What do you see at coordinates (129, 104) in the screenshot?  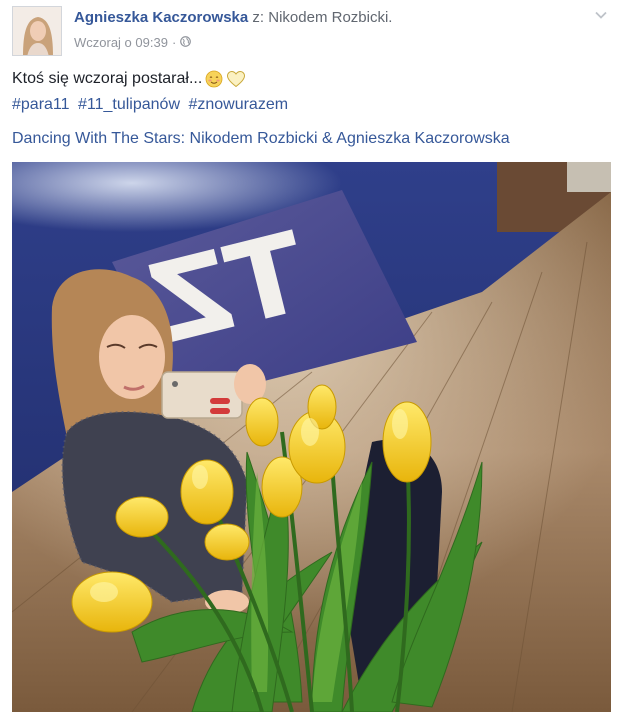 I see `hashtag-link: #11_tulipanów` at bounding box center [129, 104].